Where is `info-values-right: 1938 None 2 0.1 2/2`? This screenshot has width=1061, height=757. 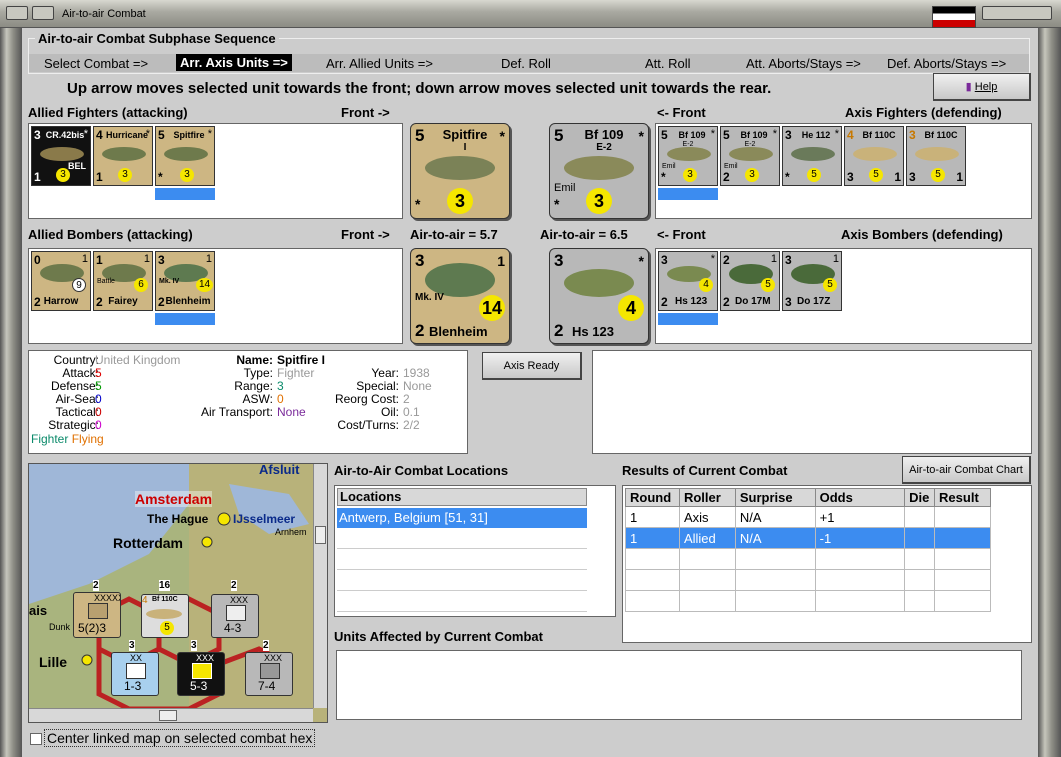 info-values-right: 1938 None 2 0.1 2/2 is located at coordinates (417, 399).